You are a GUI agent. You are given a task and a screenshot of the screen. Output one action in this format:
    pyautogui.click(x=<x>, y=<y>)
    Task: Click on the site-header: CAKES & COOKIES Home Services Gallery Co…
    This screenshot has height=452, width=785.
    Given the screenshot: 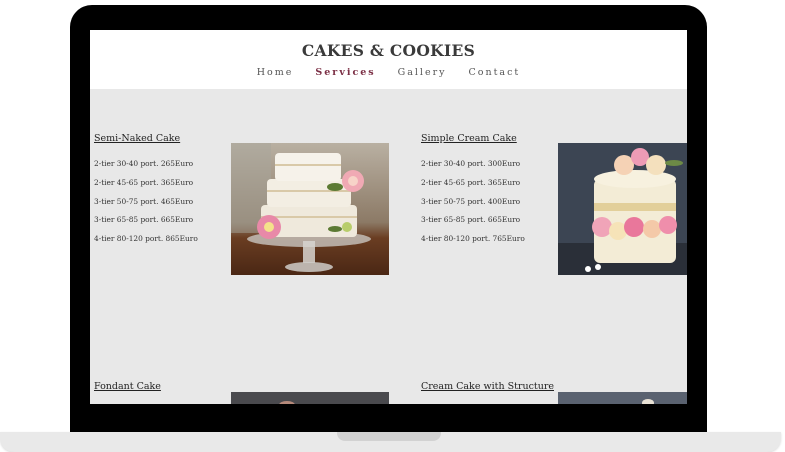 What is the action you would take?
    pyautogui.click(x=388, y=59)
    